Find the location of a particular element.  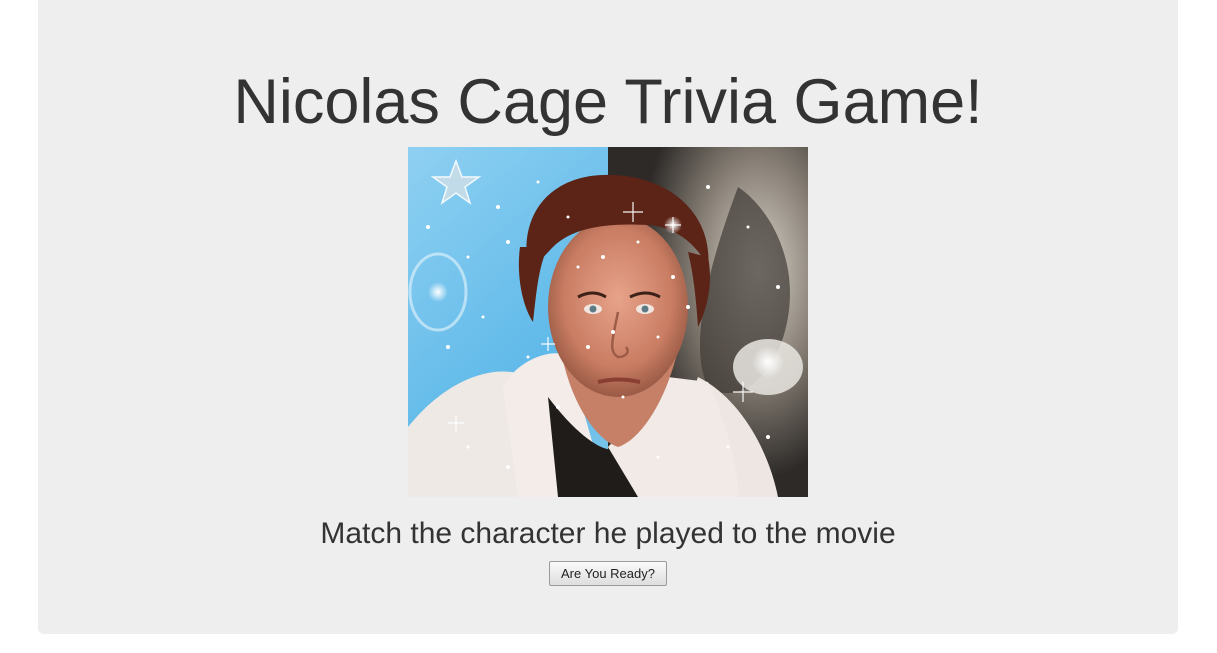

page-title: Nicolas Cage Trivia Game! is located at coordinates (608, 102).